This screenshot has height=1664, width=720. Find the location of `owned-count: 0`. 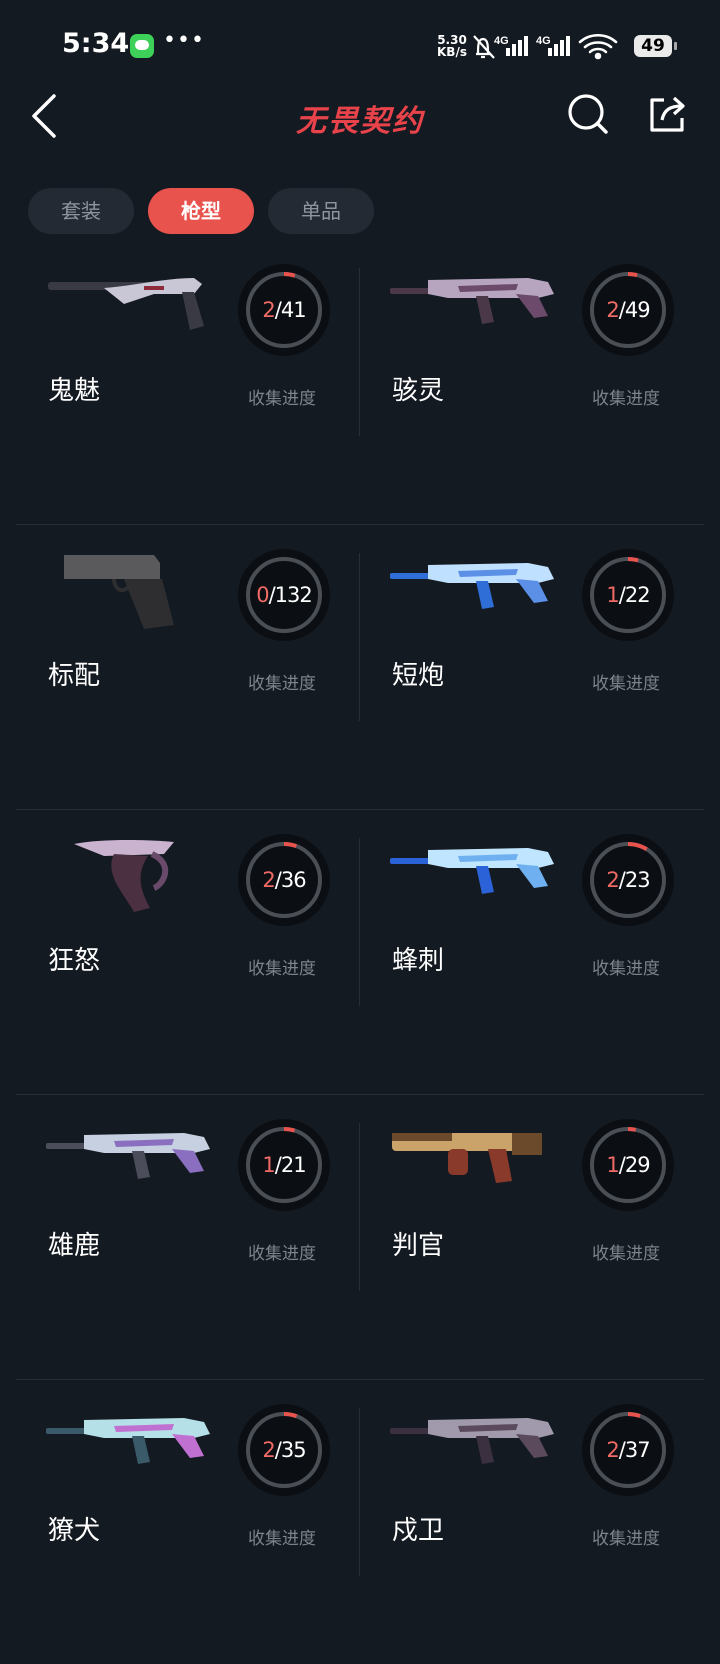

owned-count: 0 is located at coordinates (262, 595).